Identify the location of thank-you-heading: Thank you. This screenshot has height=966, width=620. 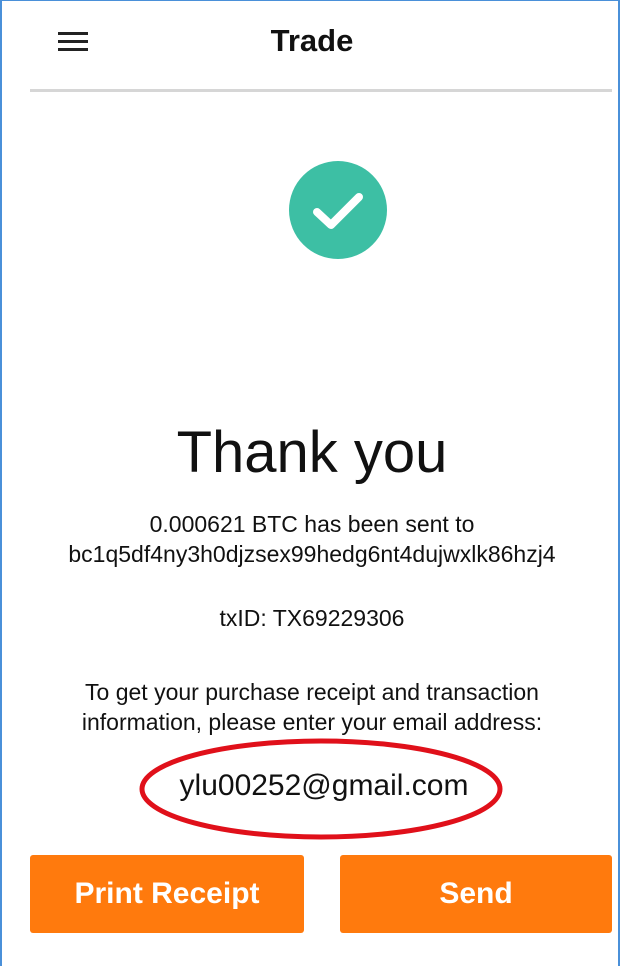
(312, 452).